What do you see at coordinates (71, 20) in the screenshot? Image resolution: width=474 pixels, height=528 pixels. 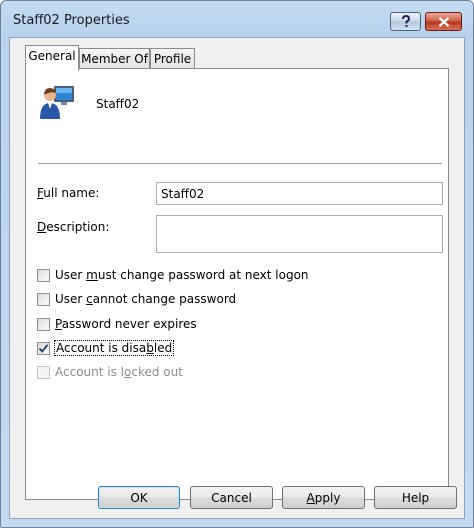 I see `window-title: Staff02 Properties` at bounding box center [71, 20].